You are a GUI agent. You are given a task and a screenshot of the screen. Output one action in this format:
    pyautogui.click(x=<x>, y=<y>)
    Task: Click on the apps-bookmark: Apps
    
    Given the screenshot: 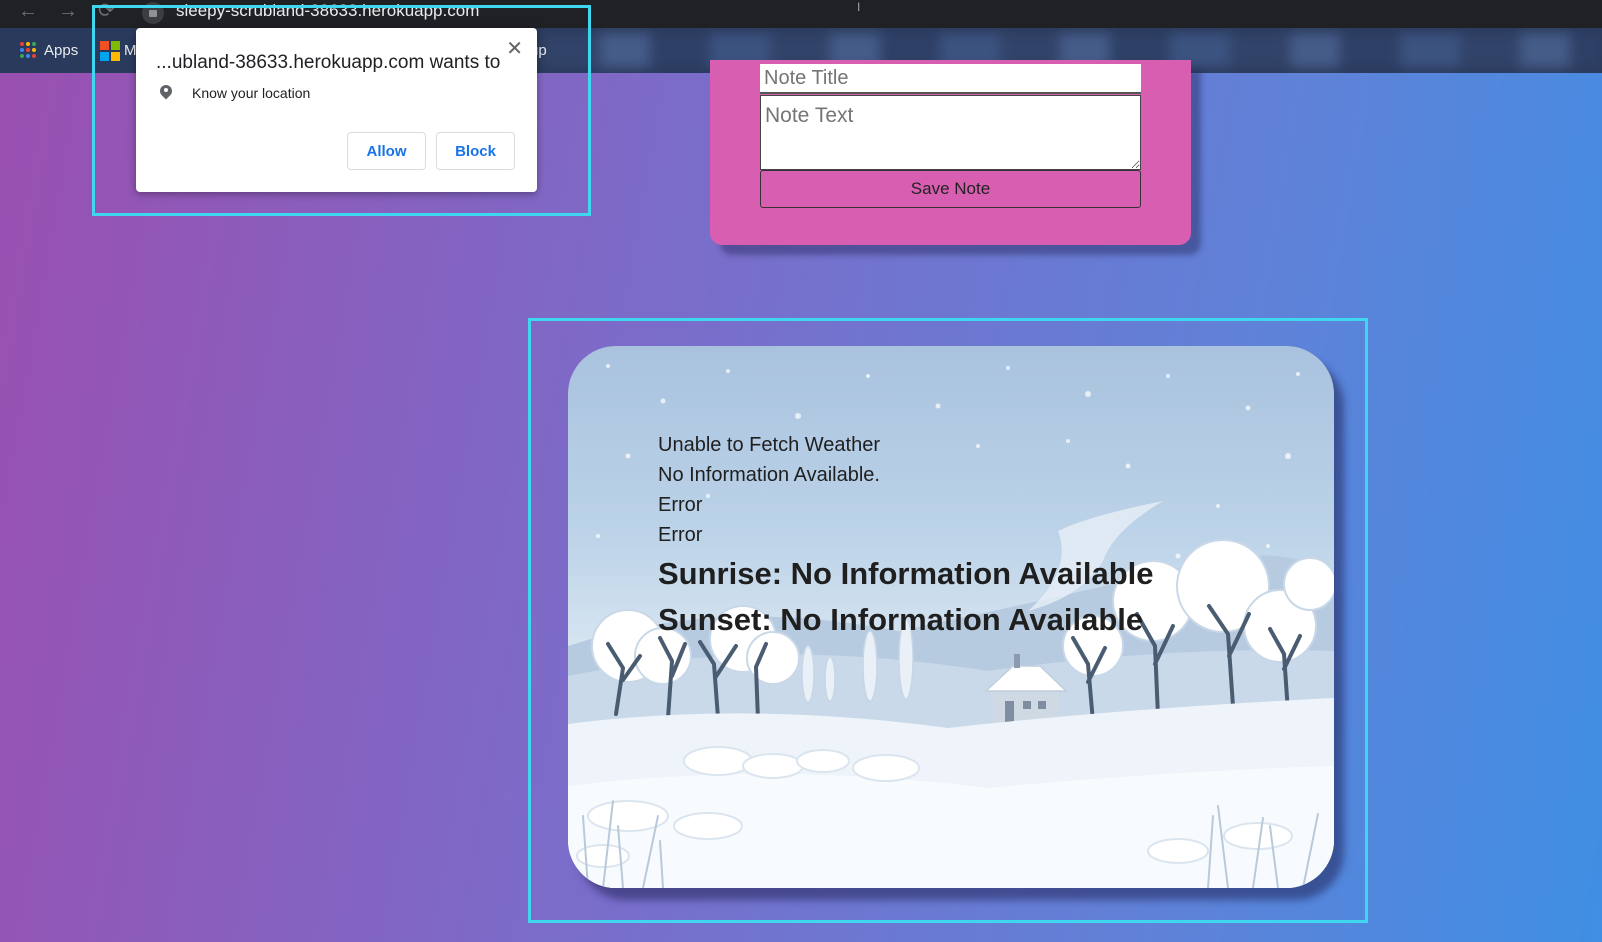 What is the action you would take?
    pyautogui.click(x=49, y=50)
    